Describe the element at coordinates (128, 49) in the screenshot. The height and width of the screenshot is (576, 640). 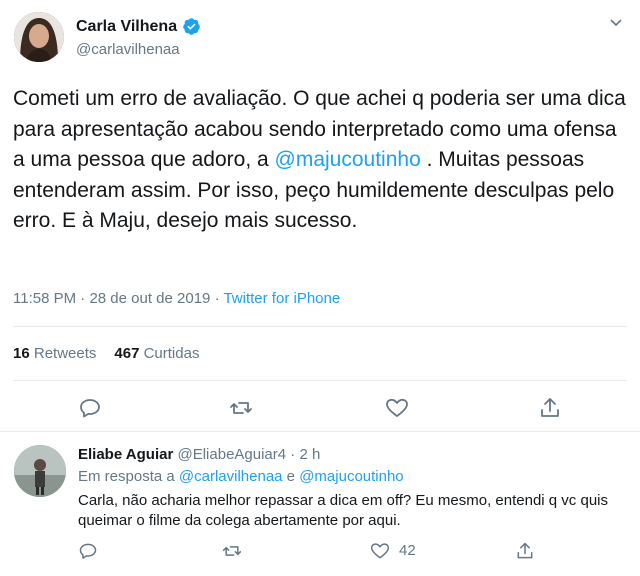
I see `author-handle: @carlavilhenaa` at that location.